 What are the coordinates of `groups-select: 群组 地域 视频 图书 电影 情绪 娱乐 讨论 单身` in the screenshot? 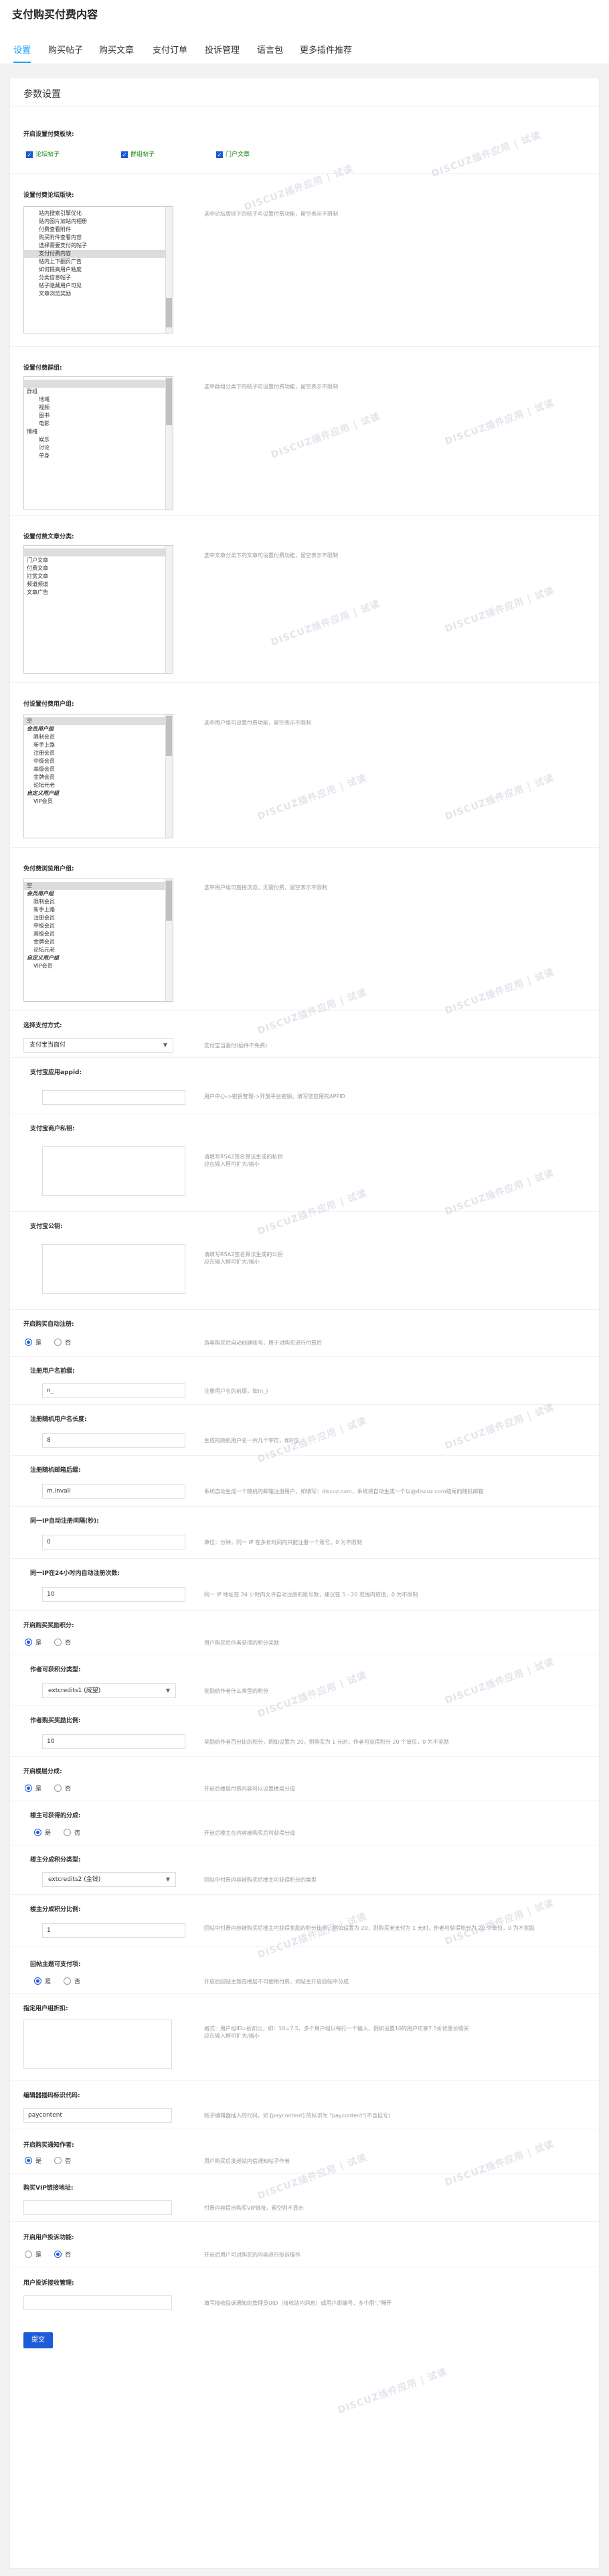 It's located at (98, 443).